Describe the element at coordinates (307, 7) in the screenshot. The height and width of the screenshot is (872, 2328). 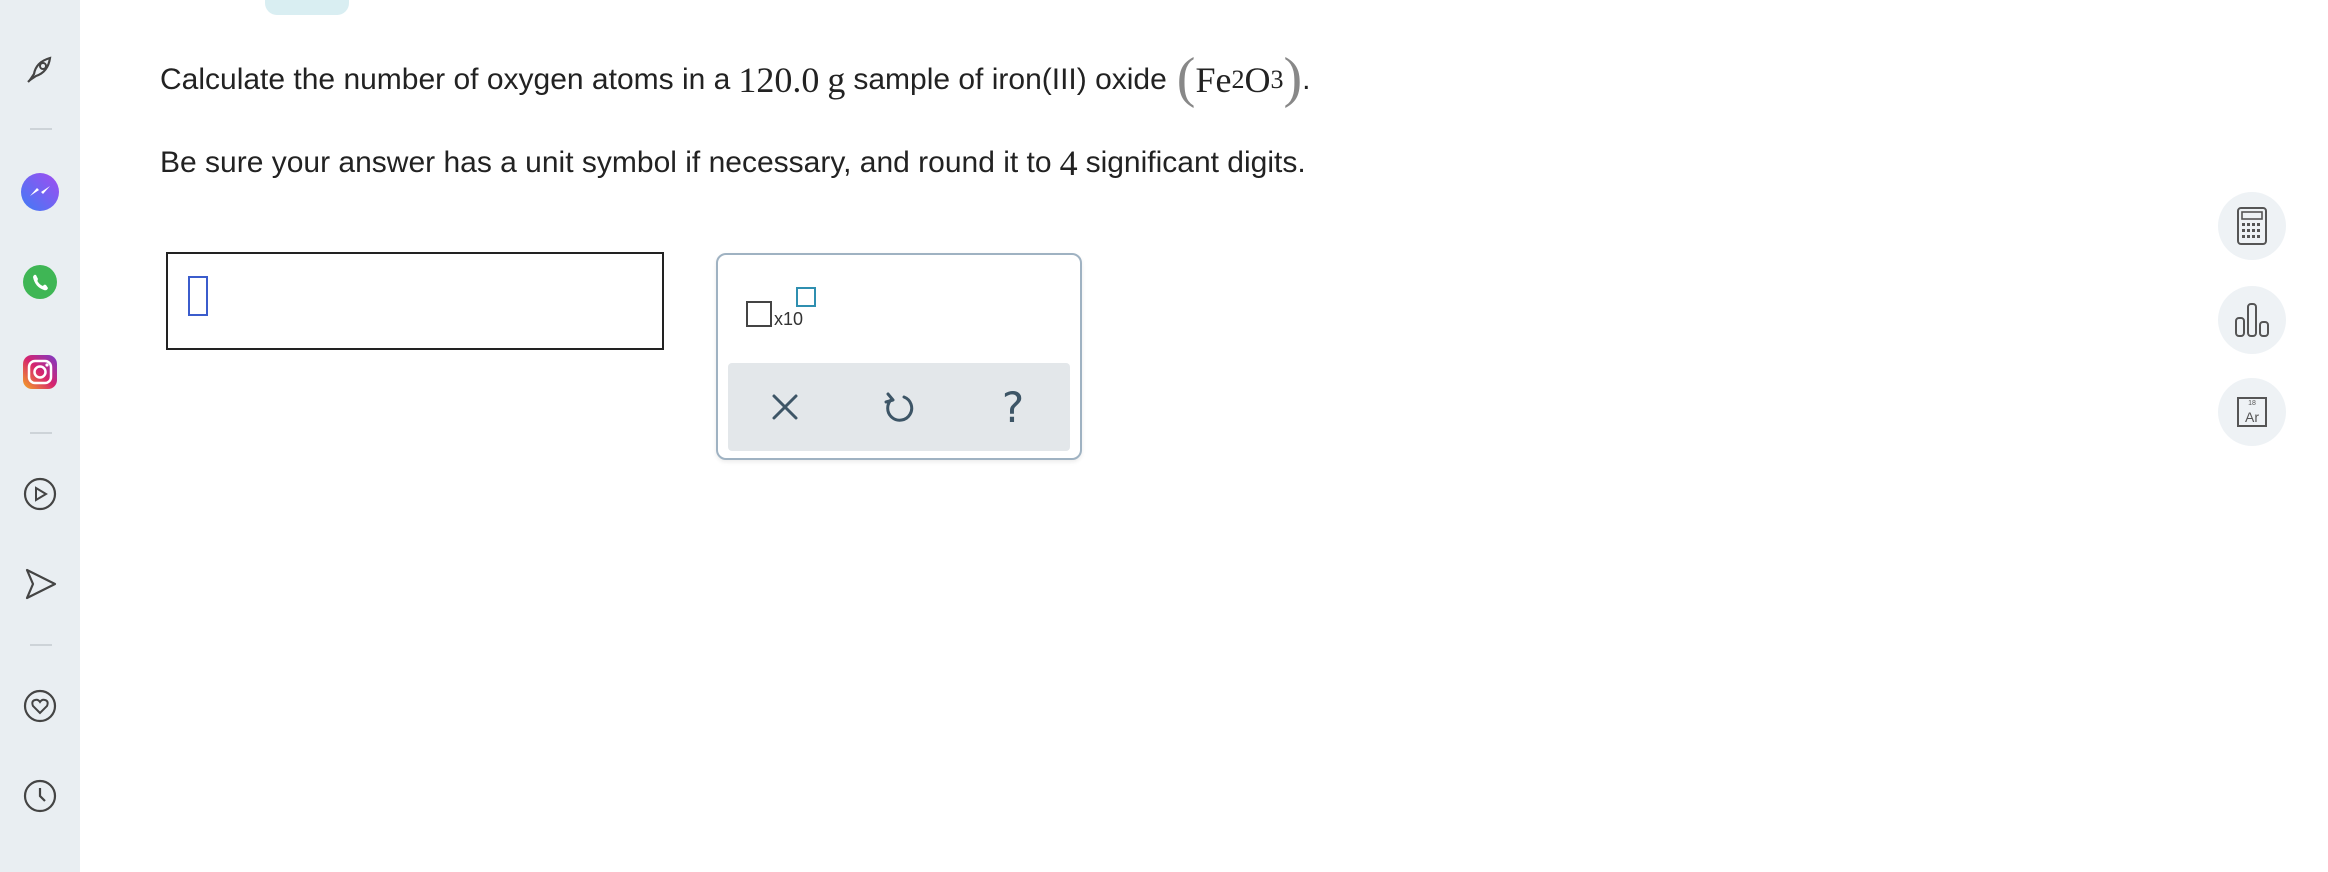
I see `top-tab` at that location.